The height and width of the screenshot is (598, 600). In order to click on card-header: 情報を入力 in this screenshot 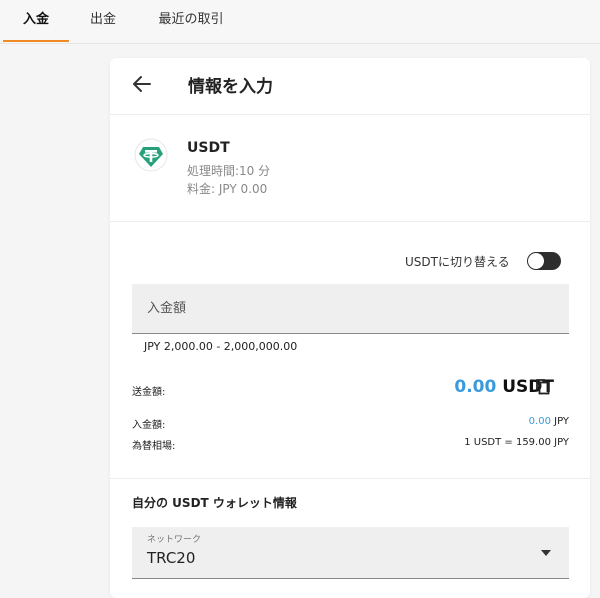, I will do `click(350, 86)`.